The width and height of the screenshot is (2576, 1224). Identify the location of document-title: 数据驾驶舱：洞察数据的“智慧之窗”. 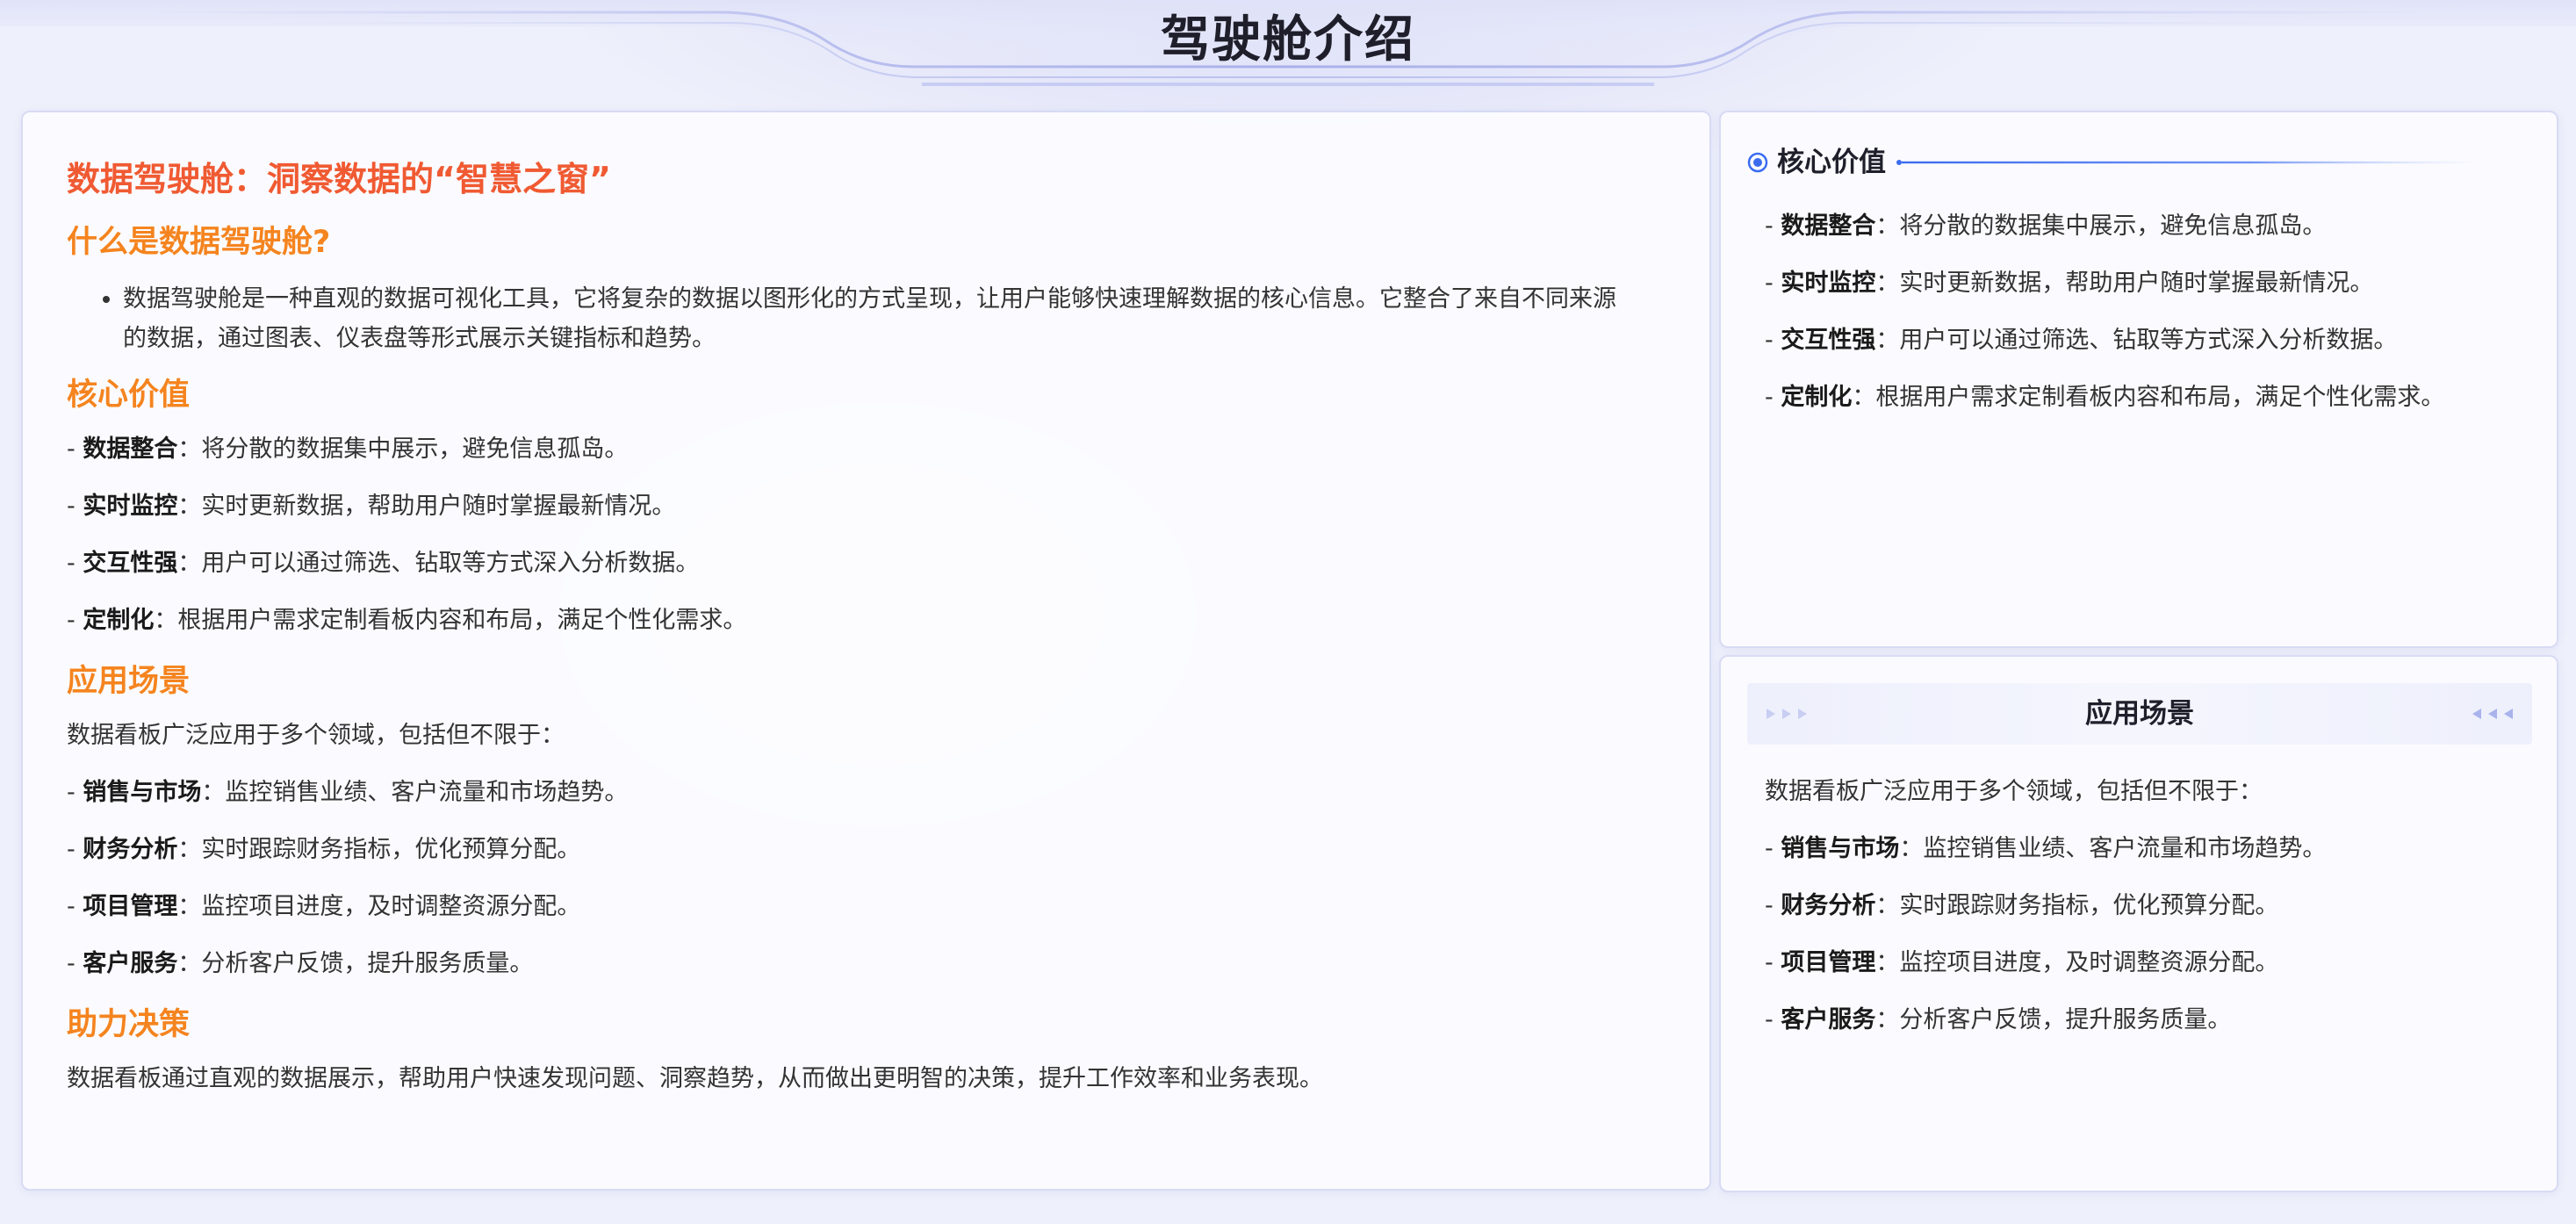
(339, 179).